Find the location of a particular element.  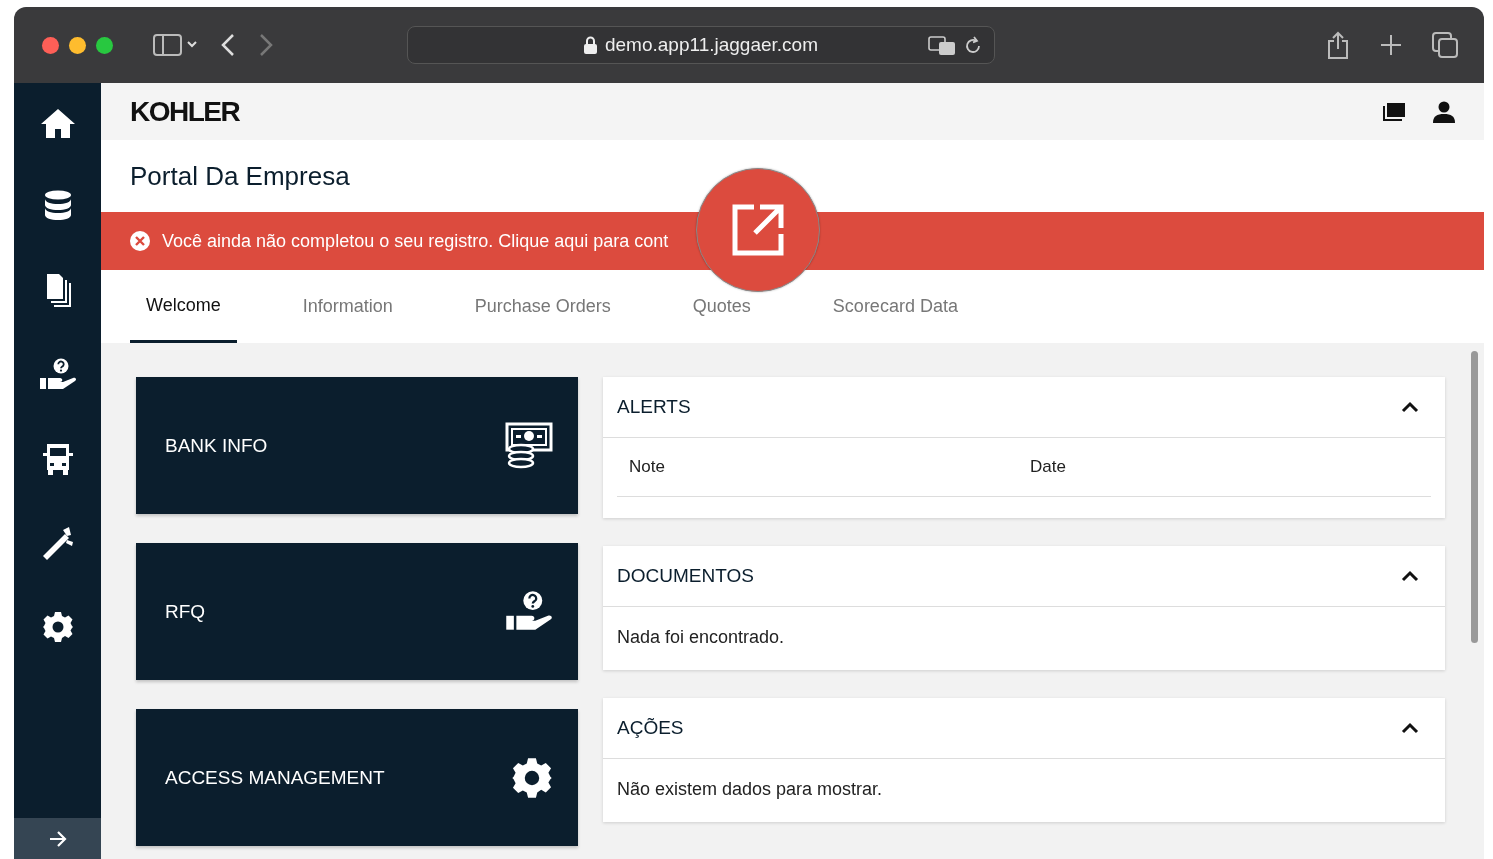

tile-button: RFQ is located at coordinates (357, 611).